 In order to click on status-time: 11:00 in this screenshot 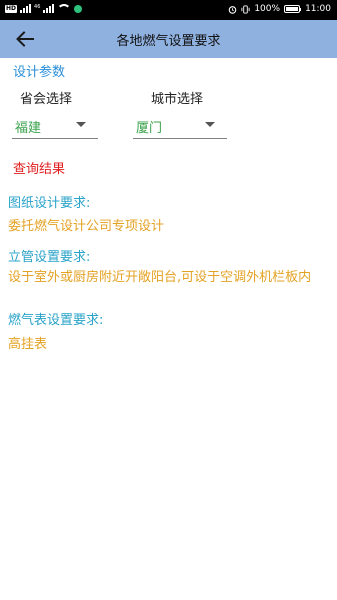, I will do `click(318, 9)`.